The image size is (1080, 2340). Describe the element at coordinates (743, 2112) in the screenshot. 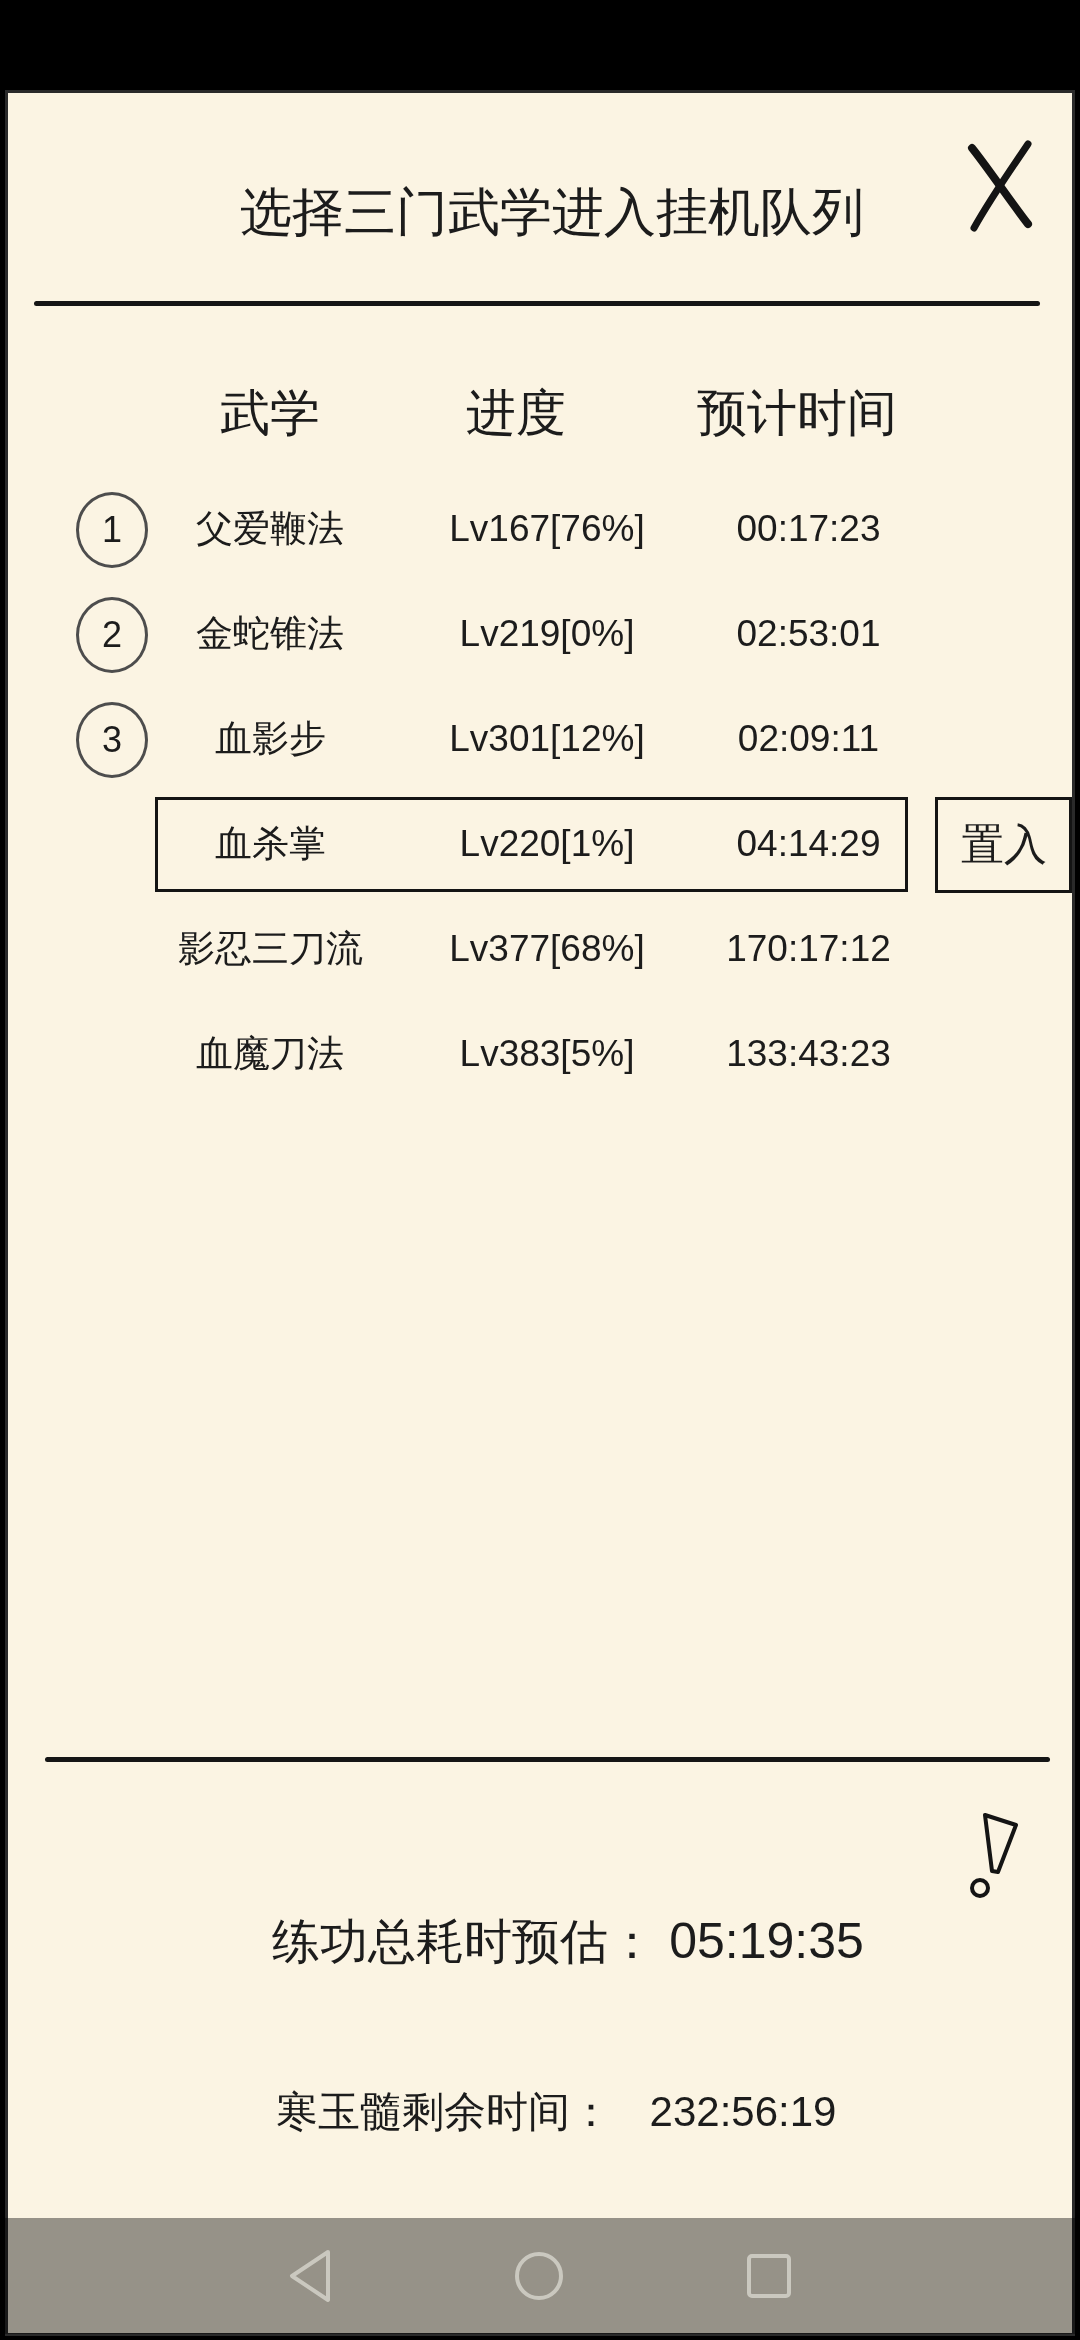

I see `summary-value: 232:56:19` at that location.